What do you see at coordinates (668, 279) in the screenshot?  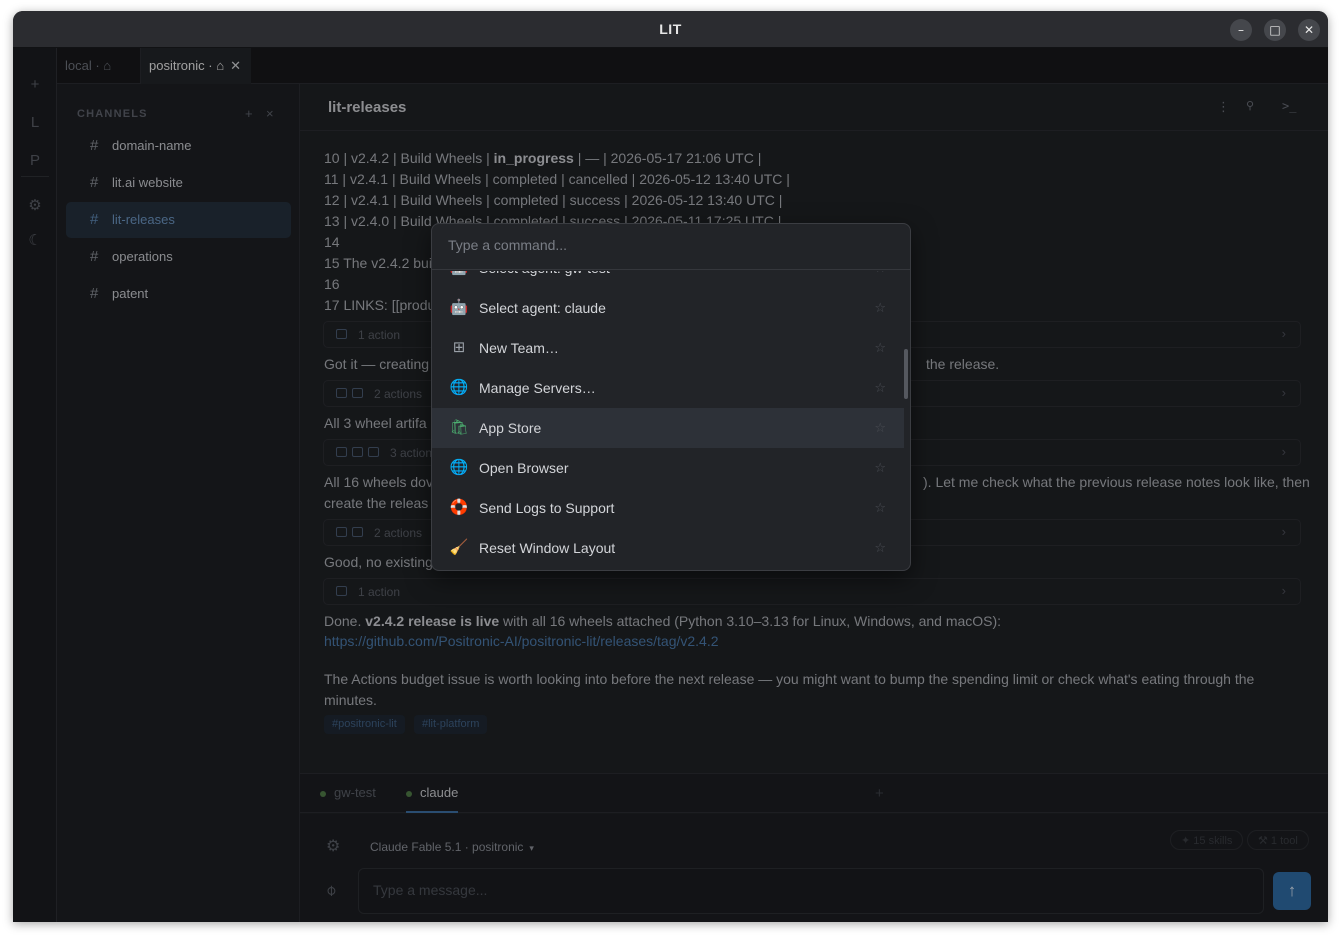 I see `command-select-agent-gw-test: 🤖 Select agent: gw-test ☆` at bounding box center [668, 279].